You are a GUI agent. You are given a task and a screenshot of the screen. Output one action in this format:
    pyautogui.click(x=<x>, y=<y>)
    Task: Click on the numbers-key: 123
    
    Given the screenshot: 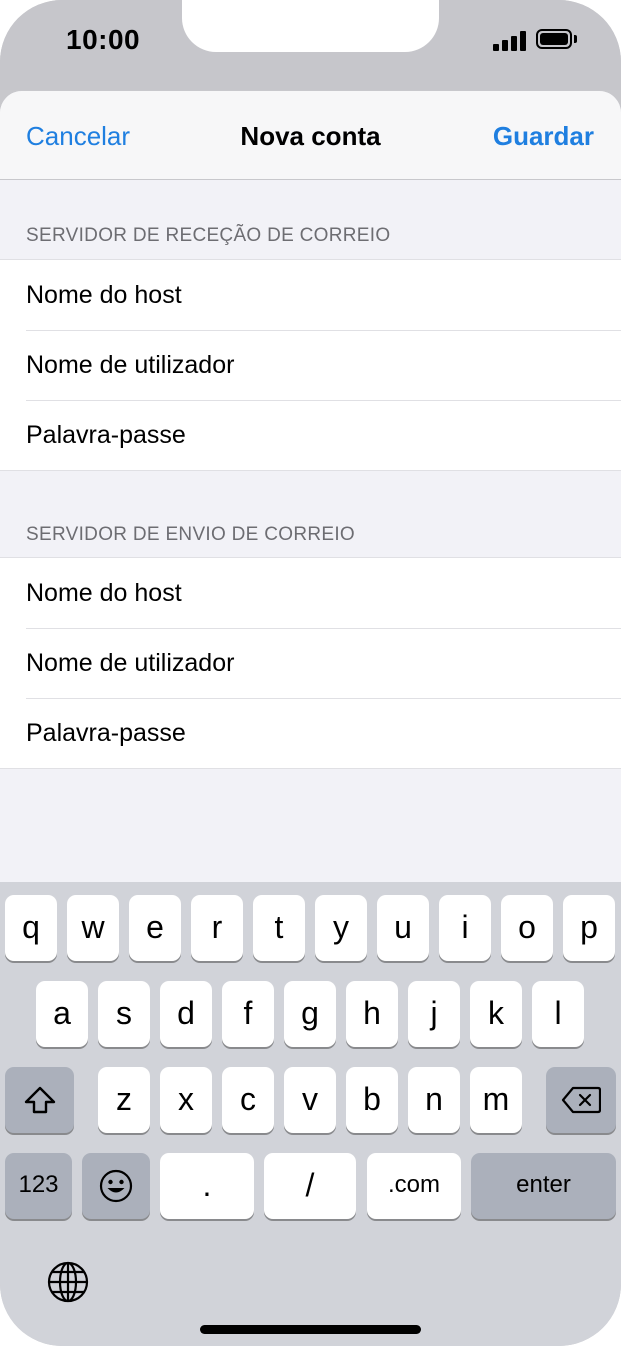 What is the action you would take?
    pyautogui.click(x=38, y=1186)
    